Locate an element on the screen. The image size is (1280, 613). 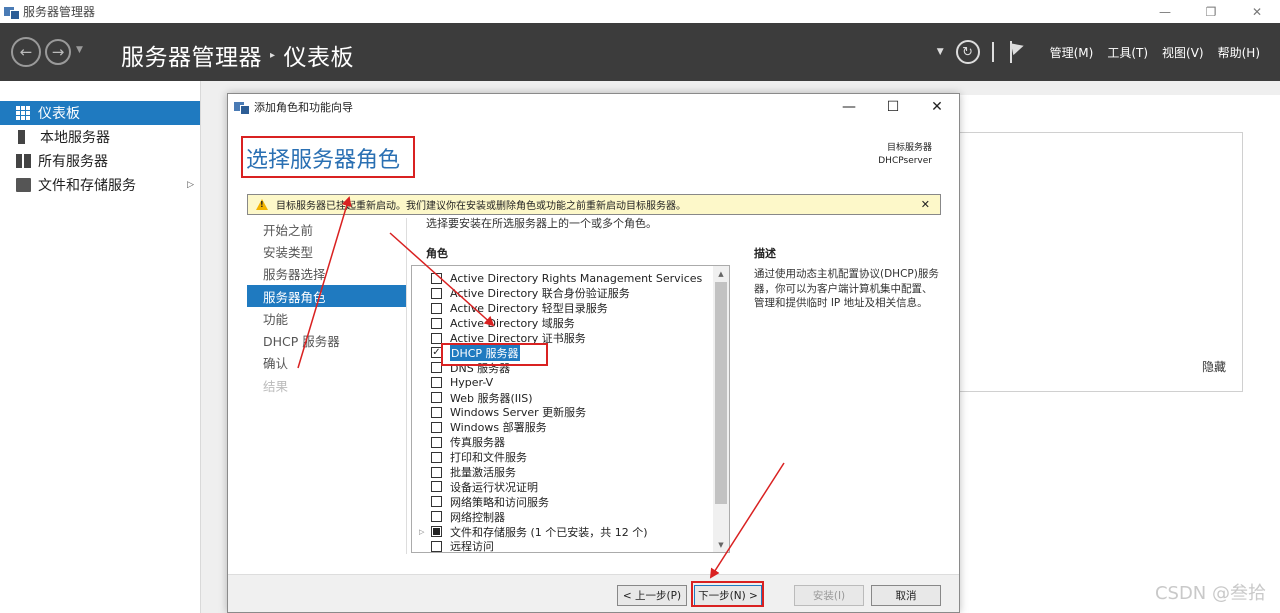
role-item: 远程访问 is located at coordinates (562, 546).